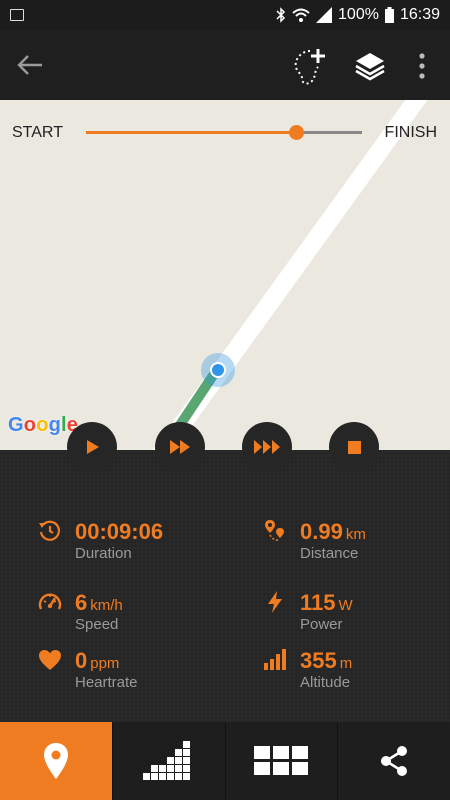 The width and height of the screenshot is (450, 800). What do you see at coordinates (106, 682) in the screenshot?
I see `heartrate-label: Heartrate` at bounding box center [106, 682].